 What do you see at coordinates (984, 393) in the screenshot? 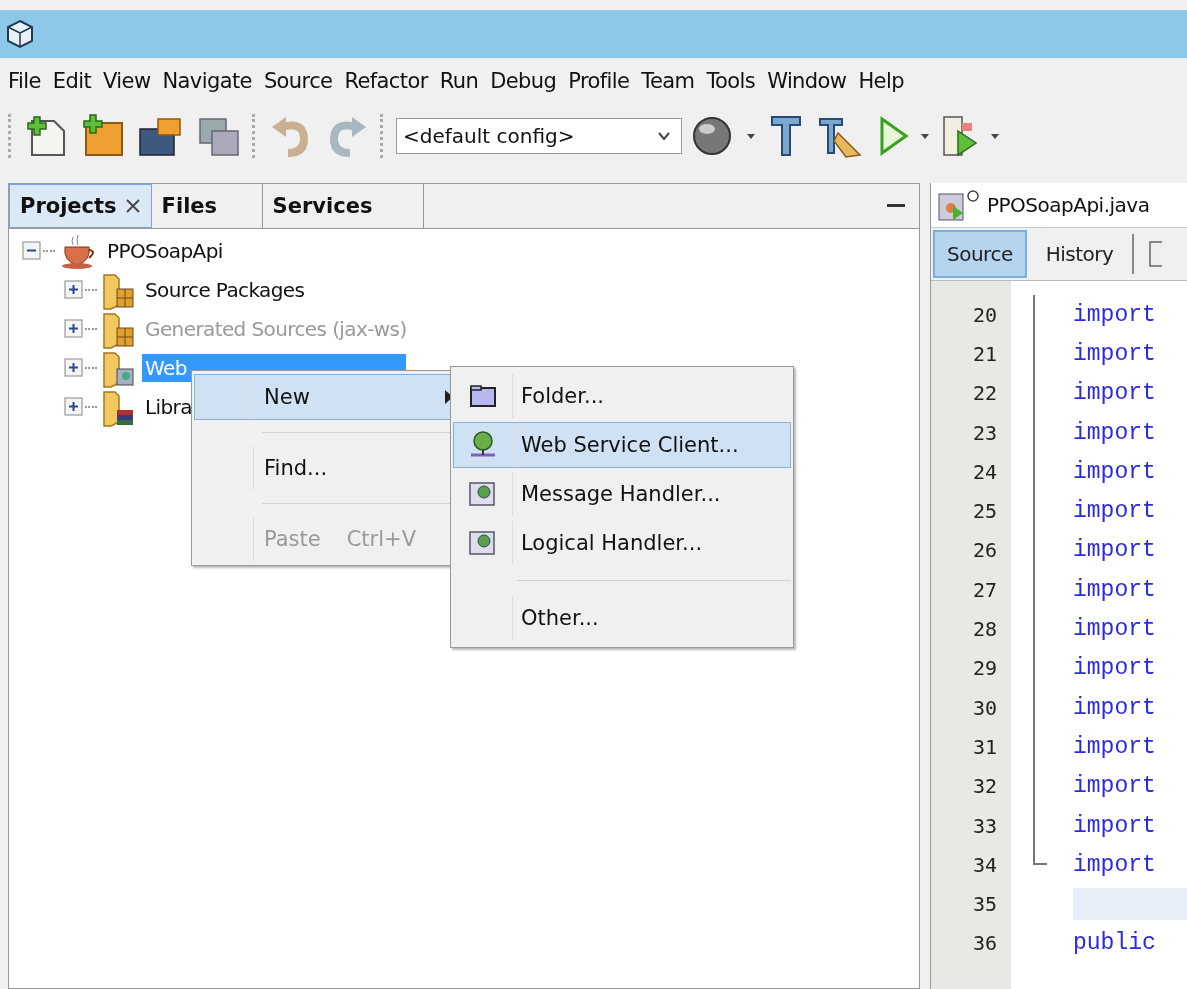
I see `line-number: 22` at bounding box center [984, 393].